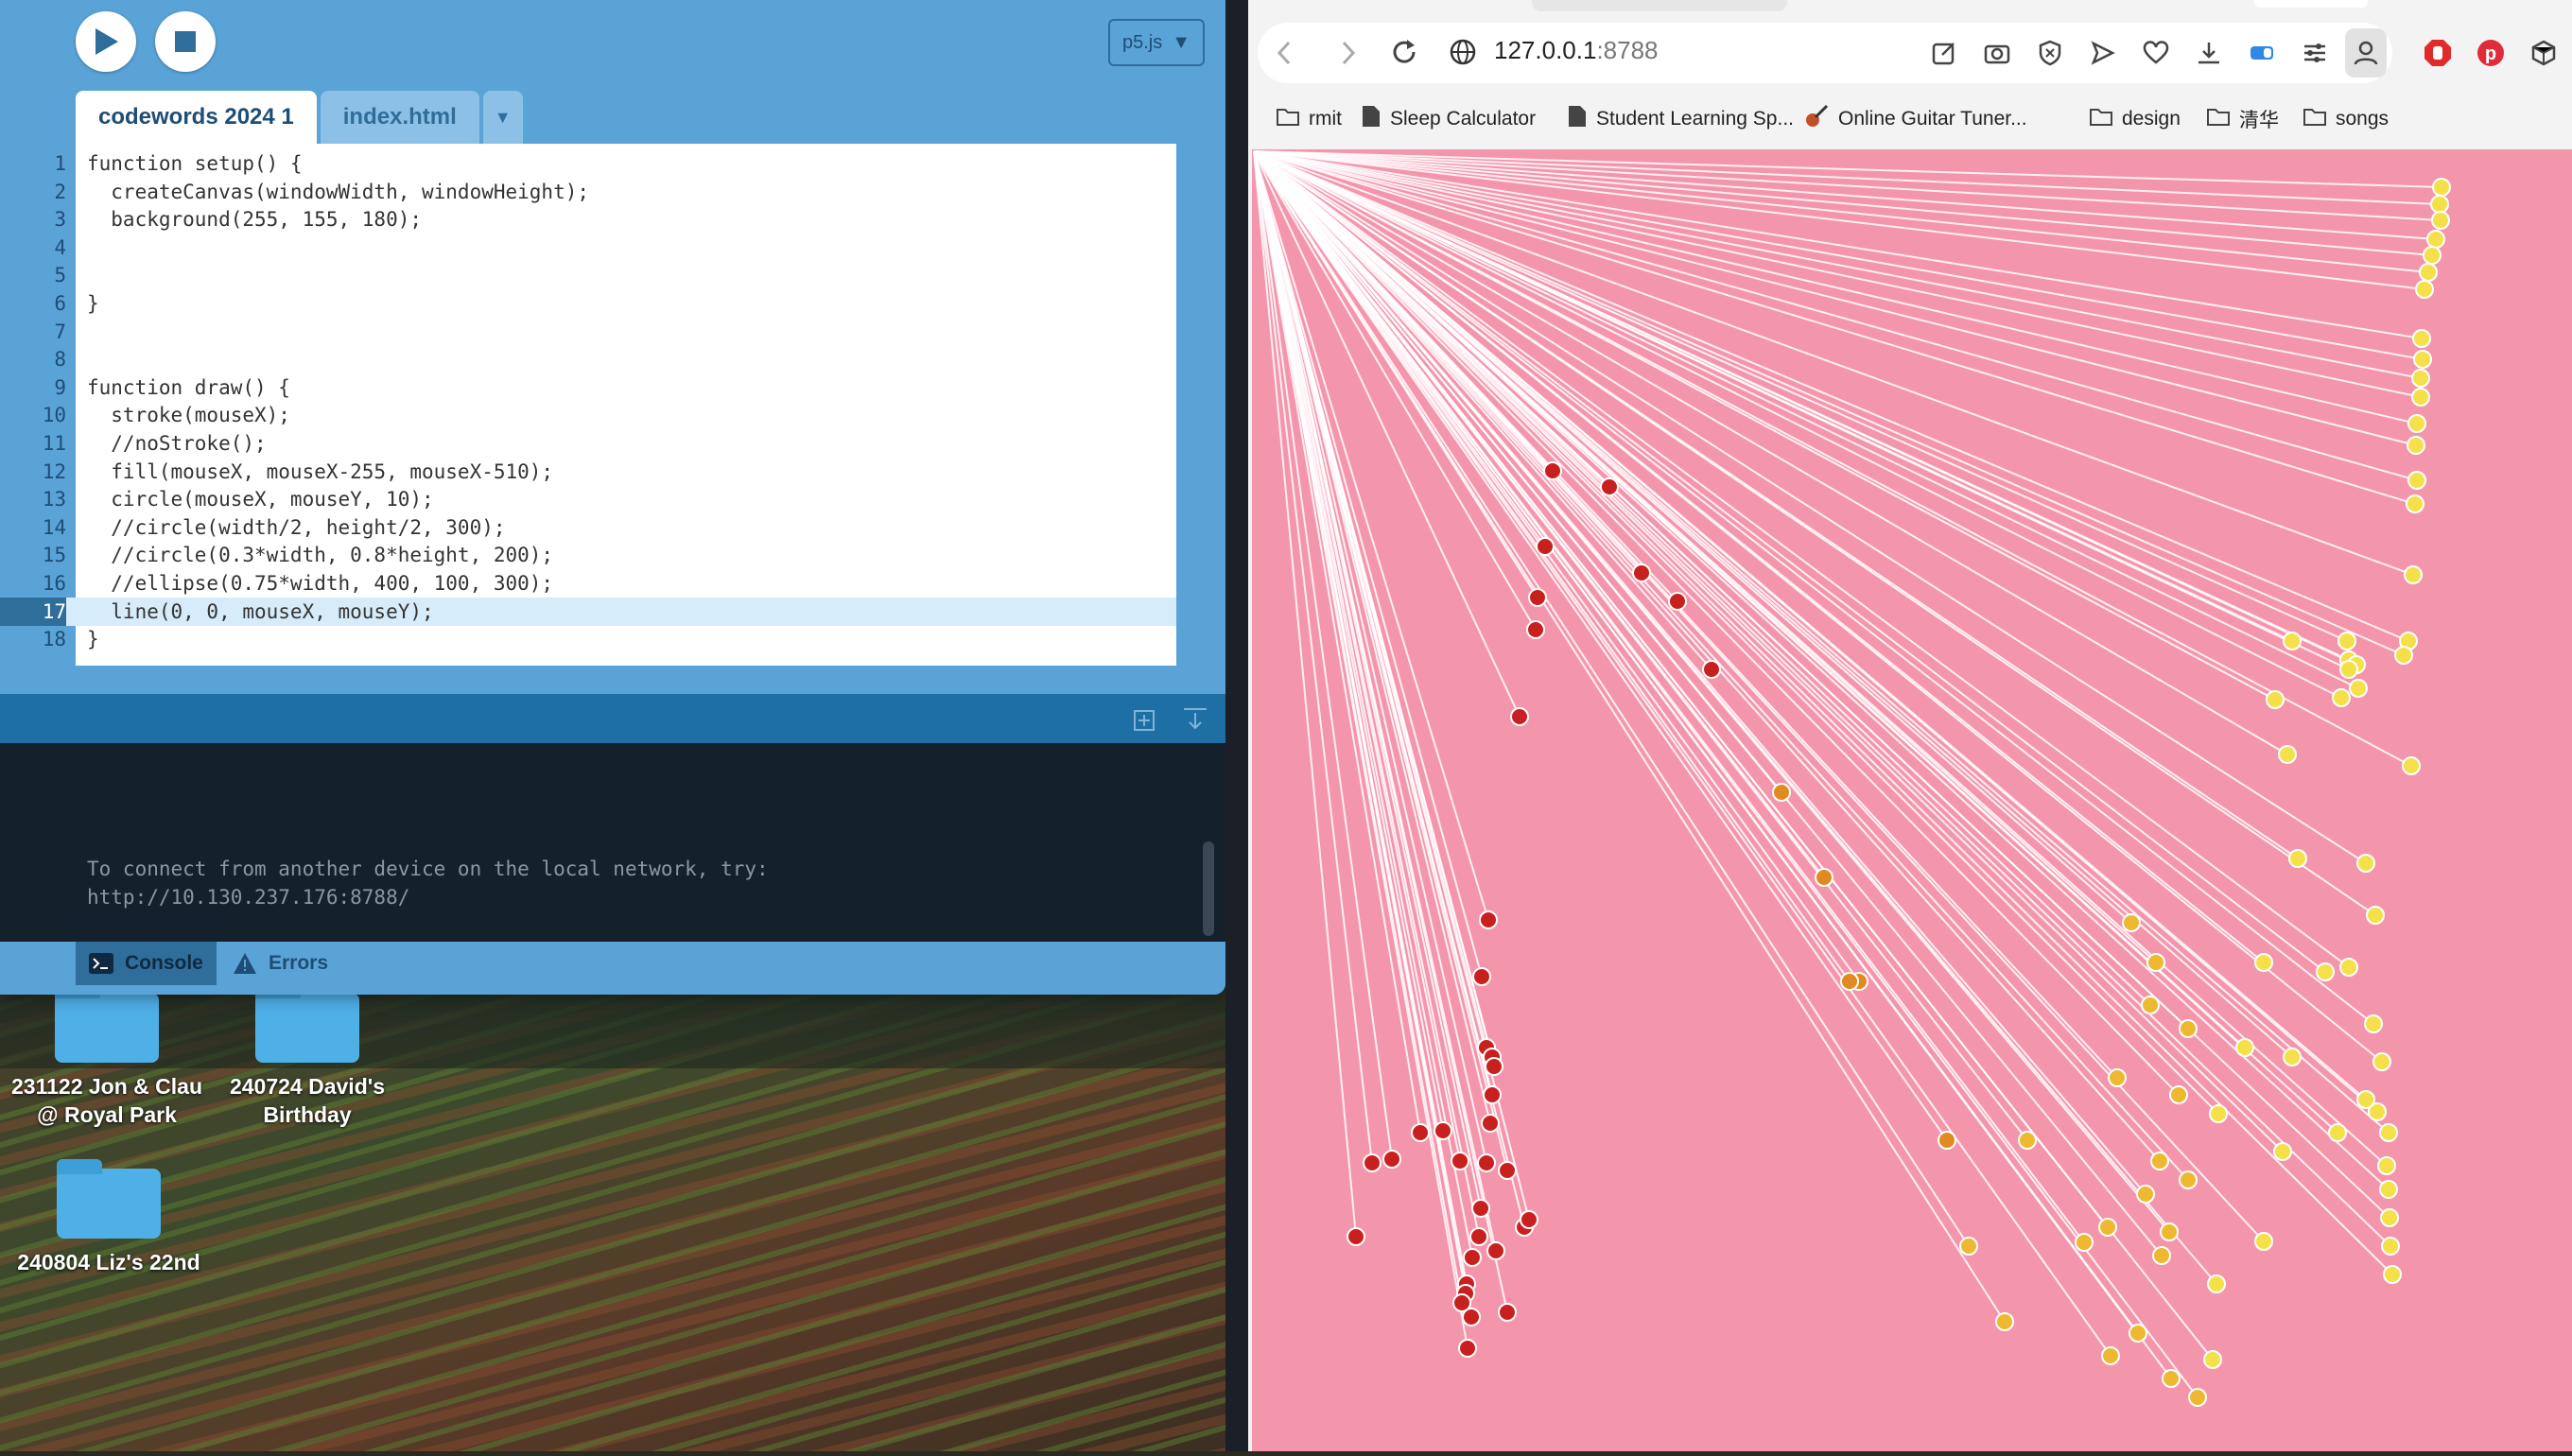 This screenshot has height=1456, width=2572. I want to click on console-scrollbar, so click(1208, 888).